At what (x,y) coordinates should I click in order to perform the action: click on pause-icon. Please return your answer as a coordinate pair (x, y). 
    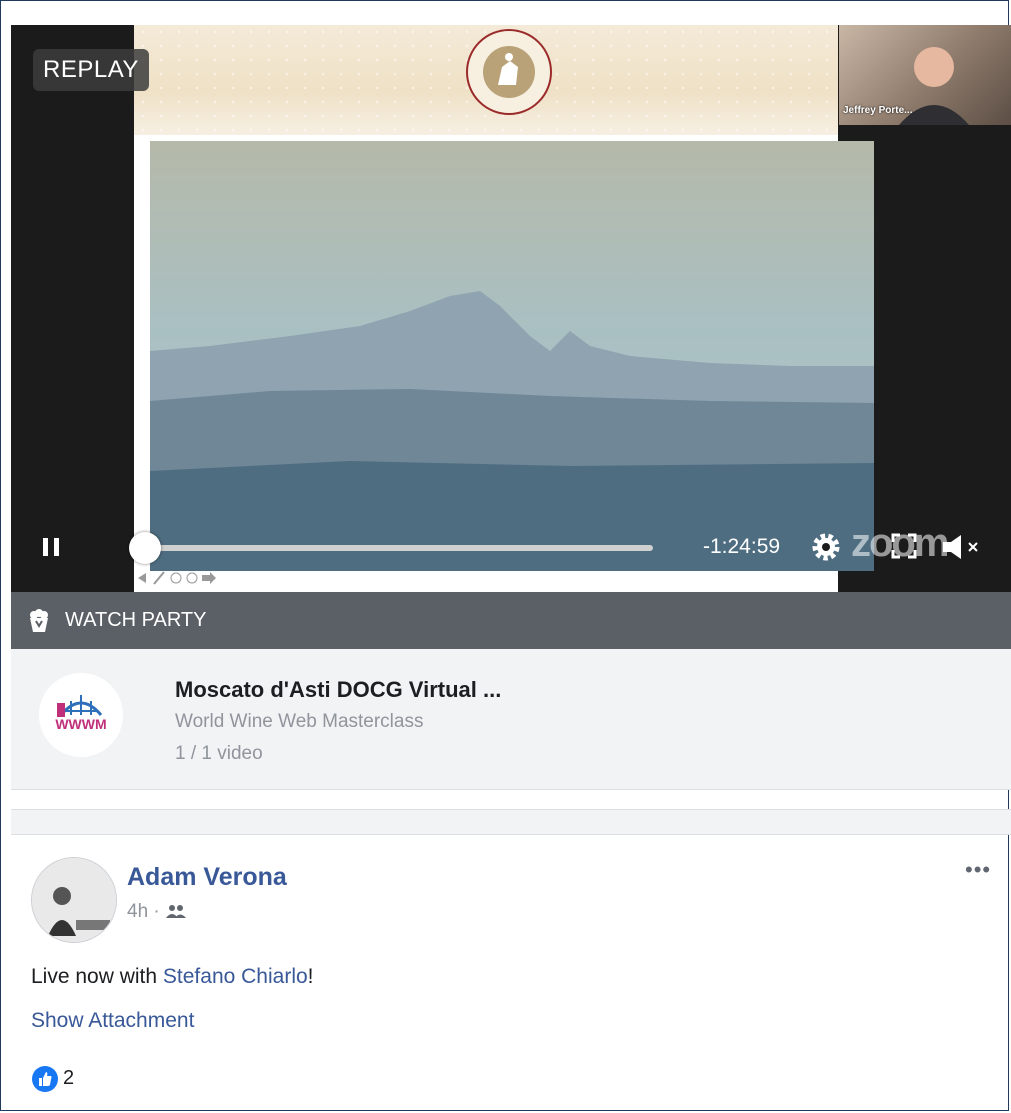
    Looking at the image, I should click on (51, 547).